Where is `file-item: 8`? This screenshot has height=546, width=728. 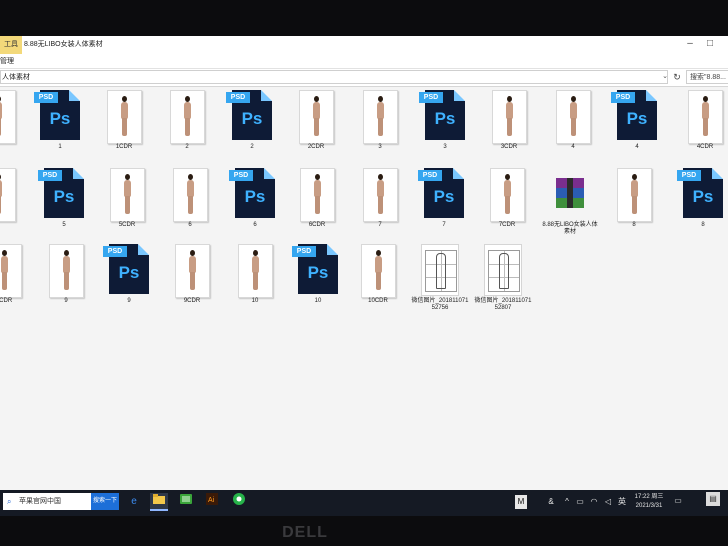 file-item: 8 is located at coordinates (634, 201).